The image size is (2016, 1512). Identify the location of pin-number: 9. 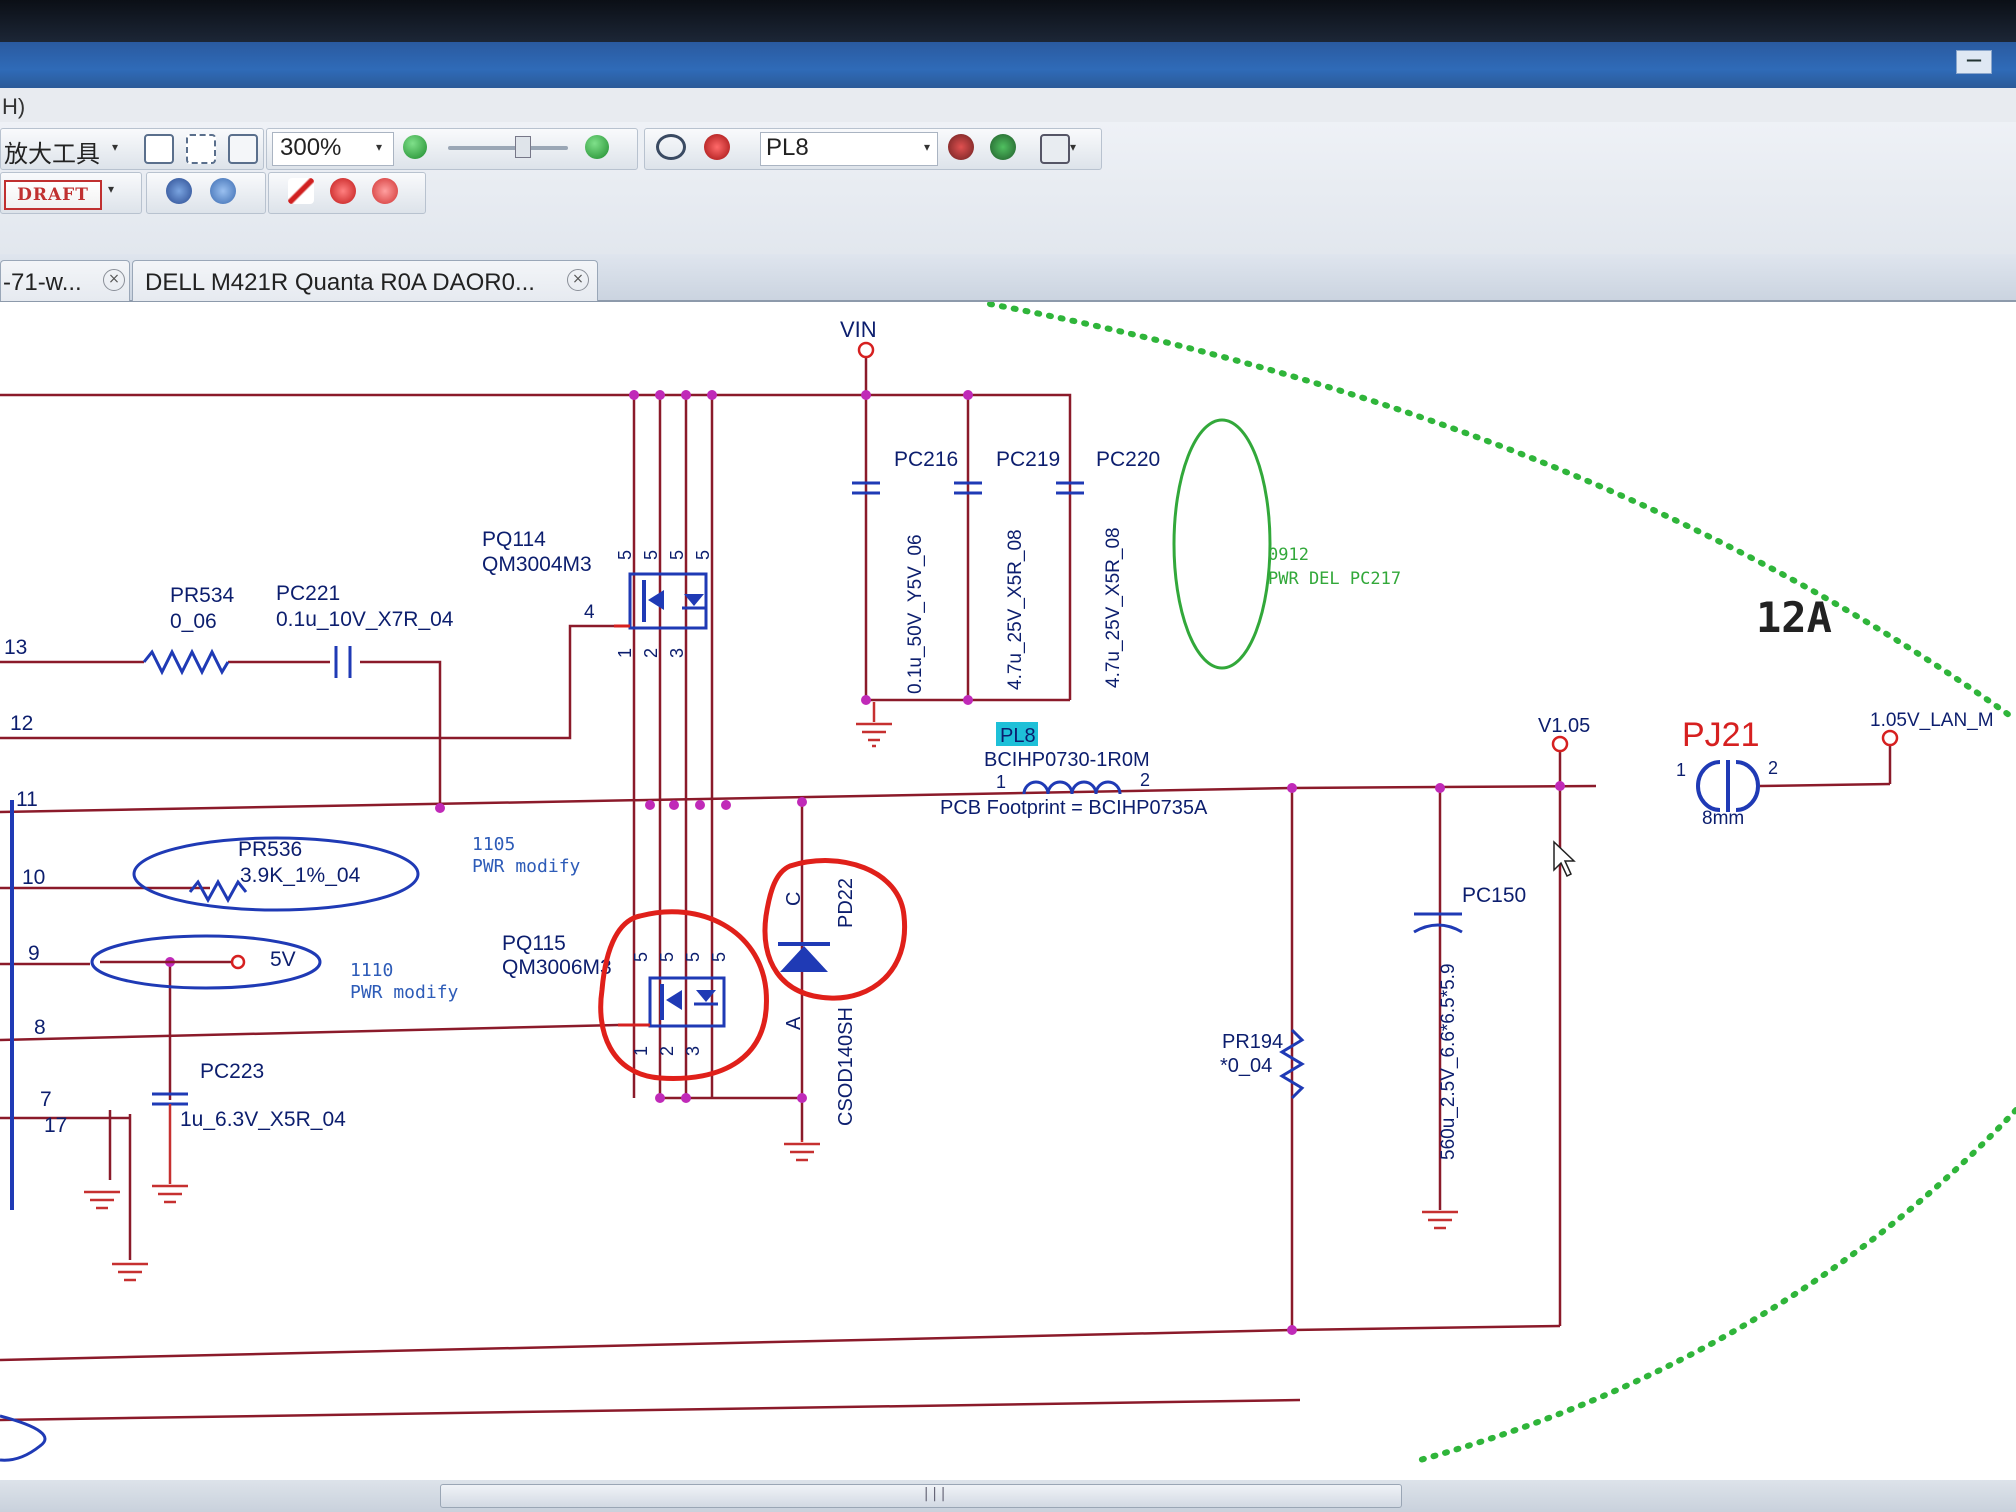
(34, 953).